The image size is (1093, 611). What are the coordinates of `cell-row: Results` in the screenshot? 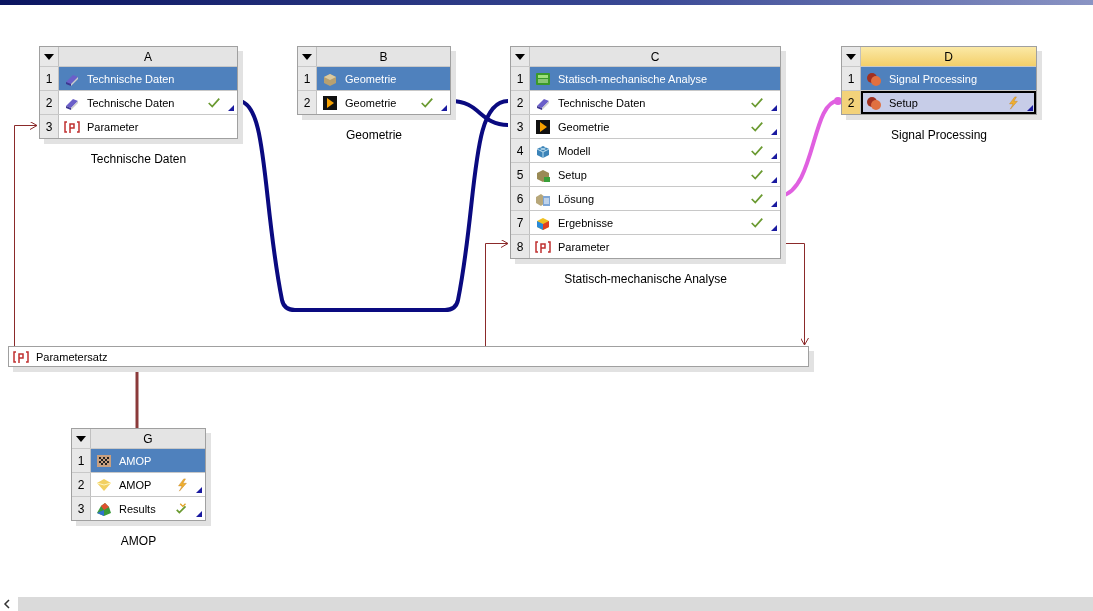 It's located at (148, 508).